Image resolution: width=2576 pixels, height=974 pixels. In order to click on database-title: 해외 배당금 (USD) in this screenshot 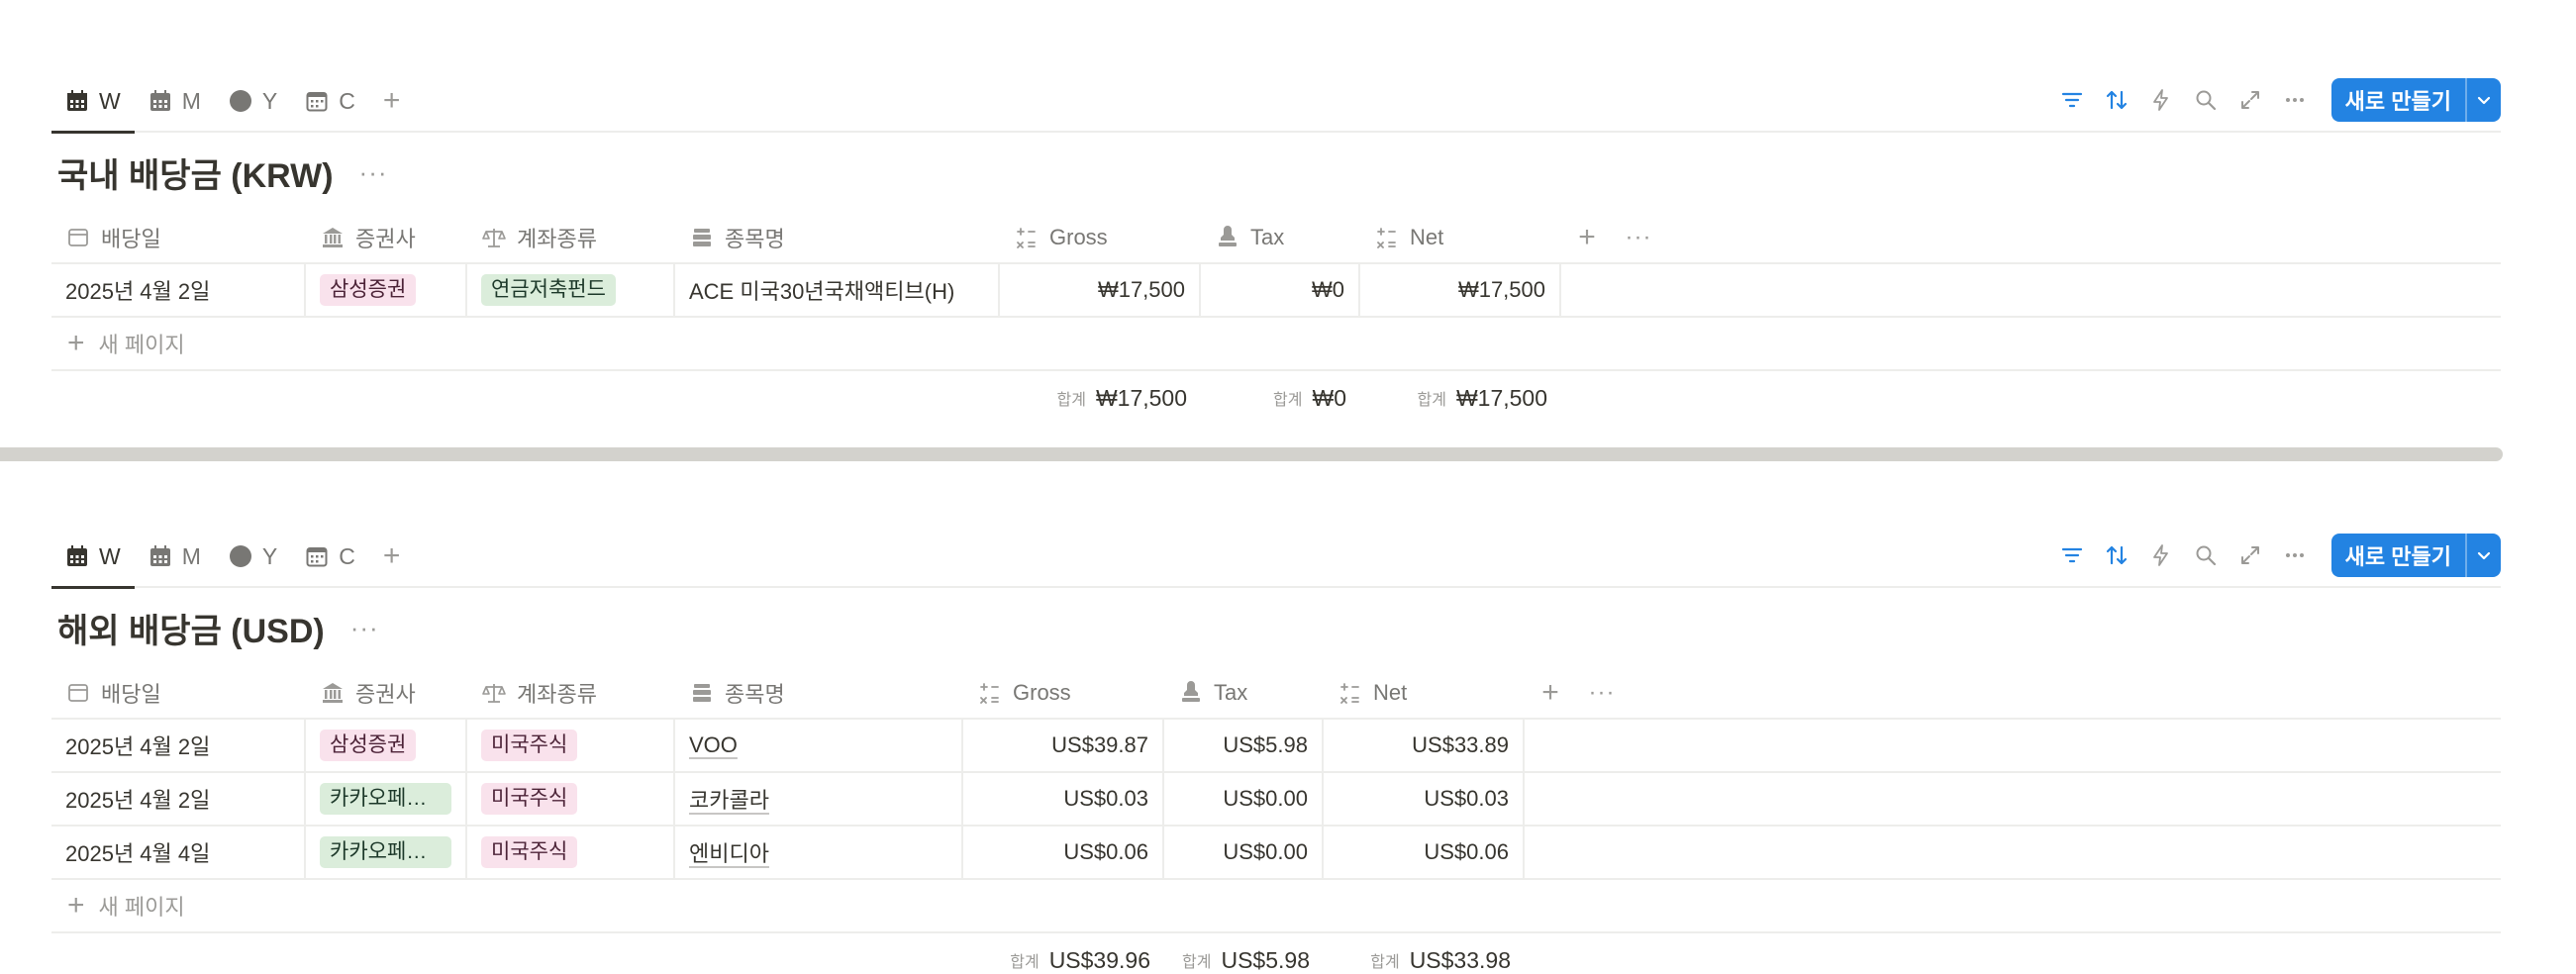, I will do `click(191, 628)`.